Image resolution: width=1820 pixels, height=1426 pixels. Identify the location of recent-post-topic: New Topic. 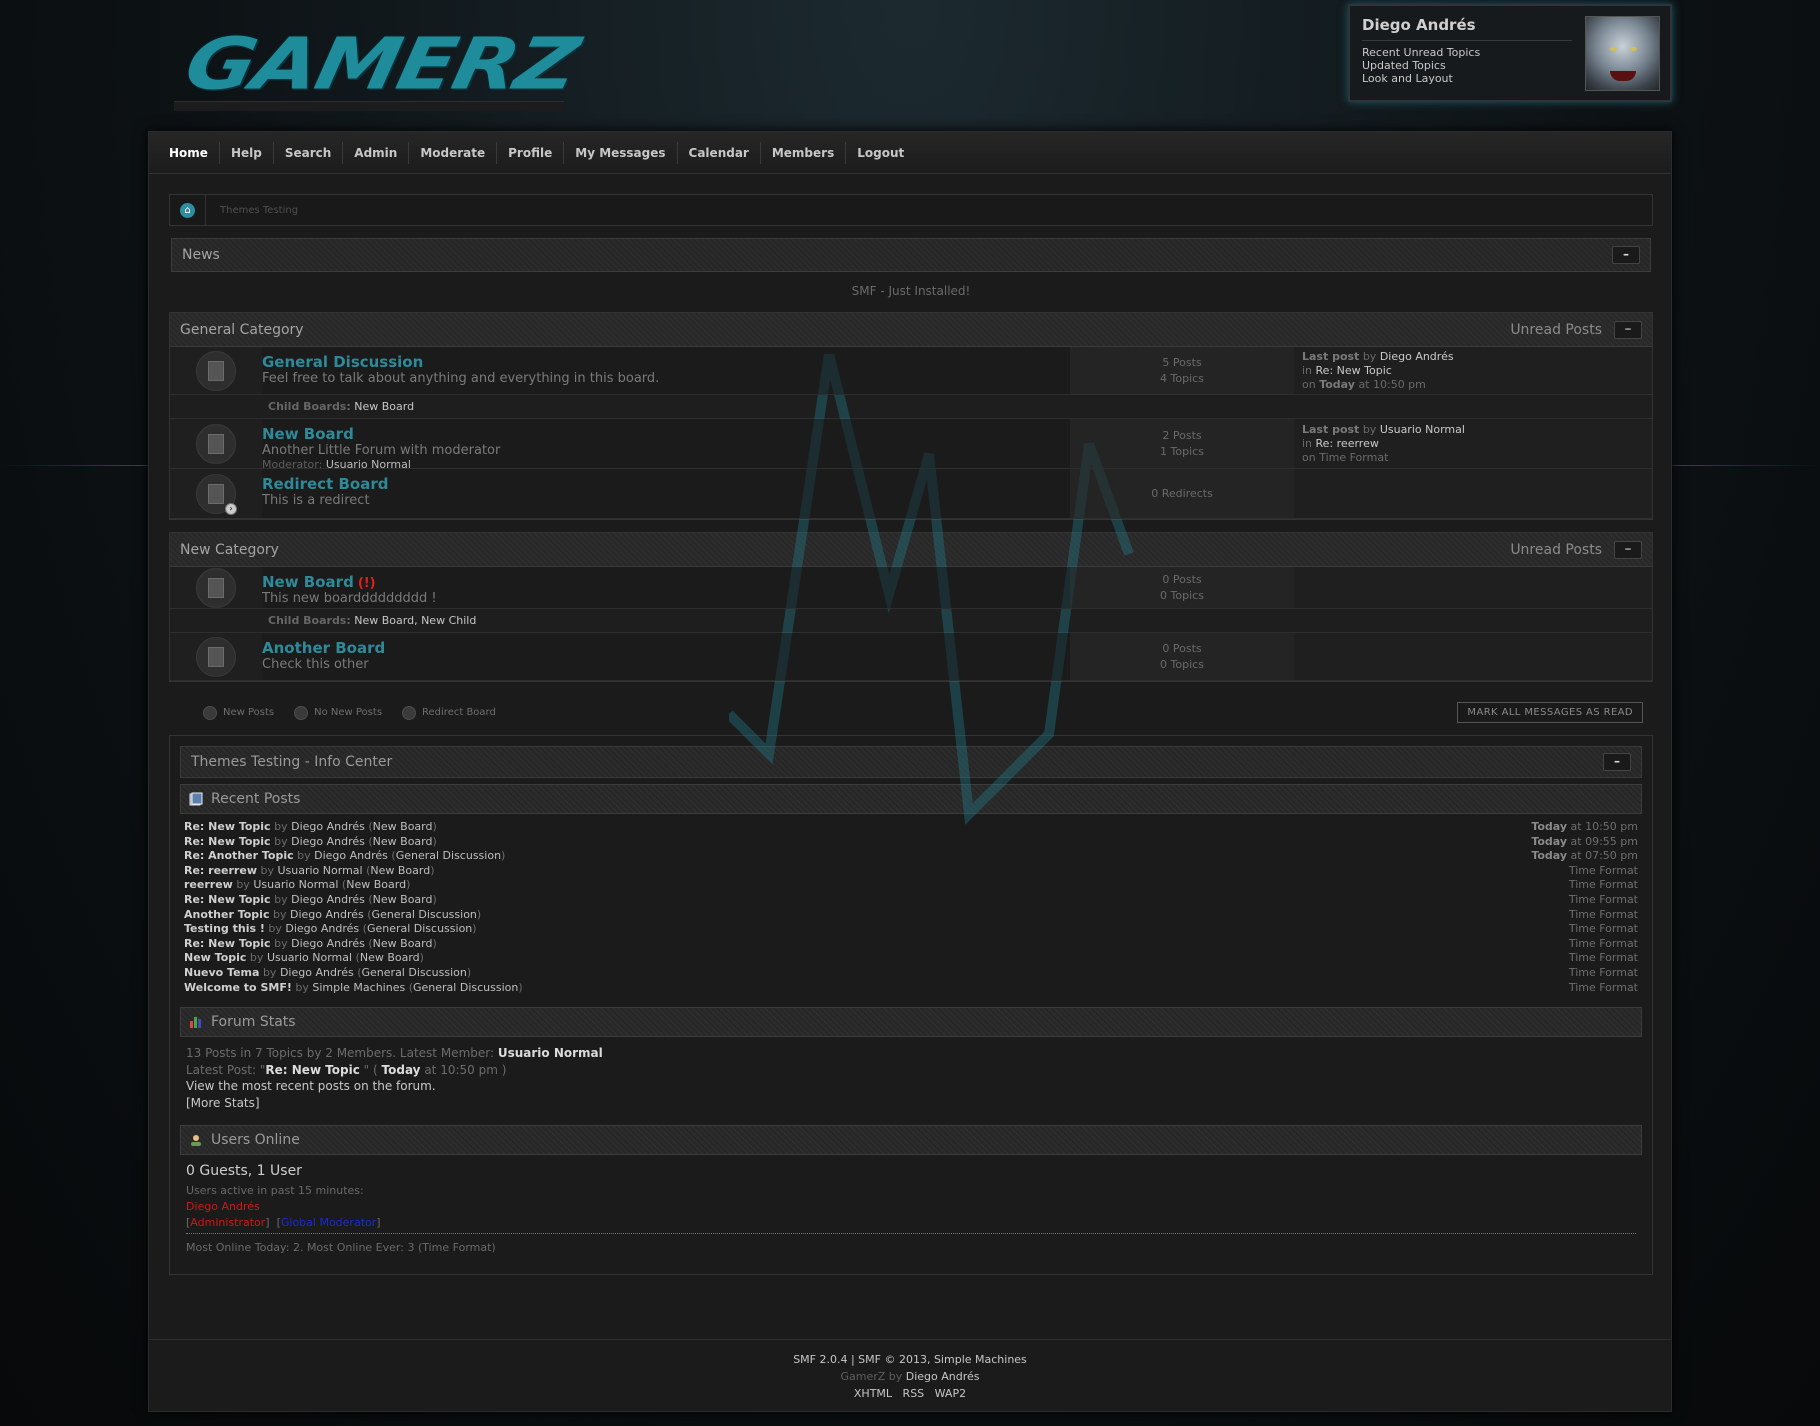
(215, 957).